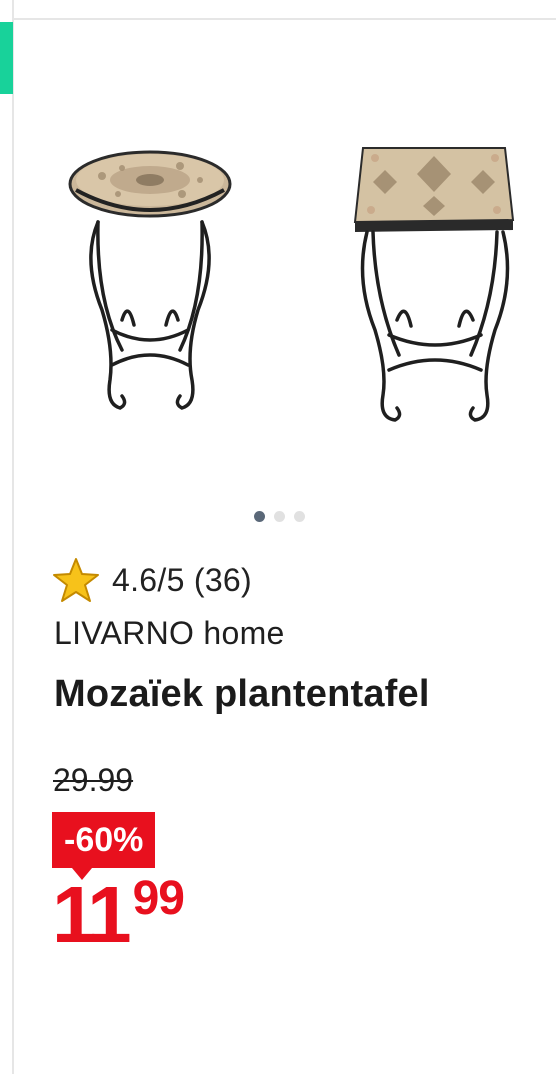 The image size is (556, 1074). I want to click on price-decimal: 99, so click(158, 898).